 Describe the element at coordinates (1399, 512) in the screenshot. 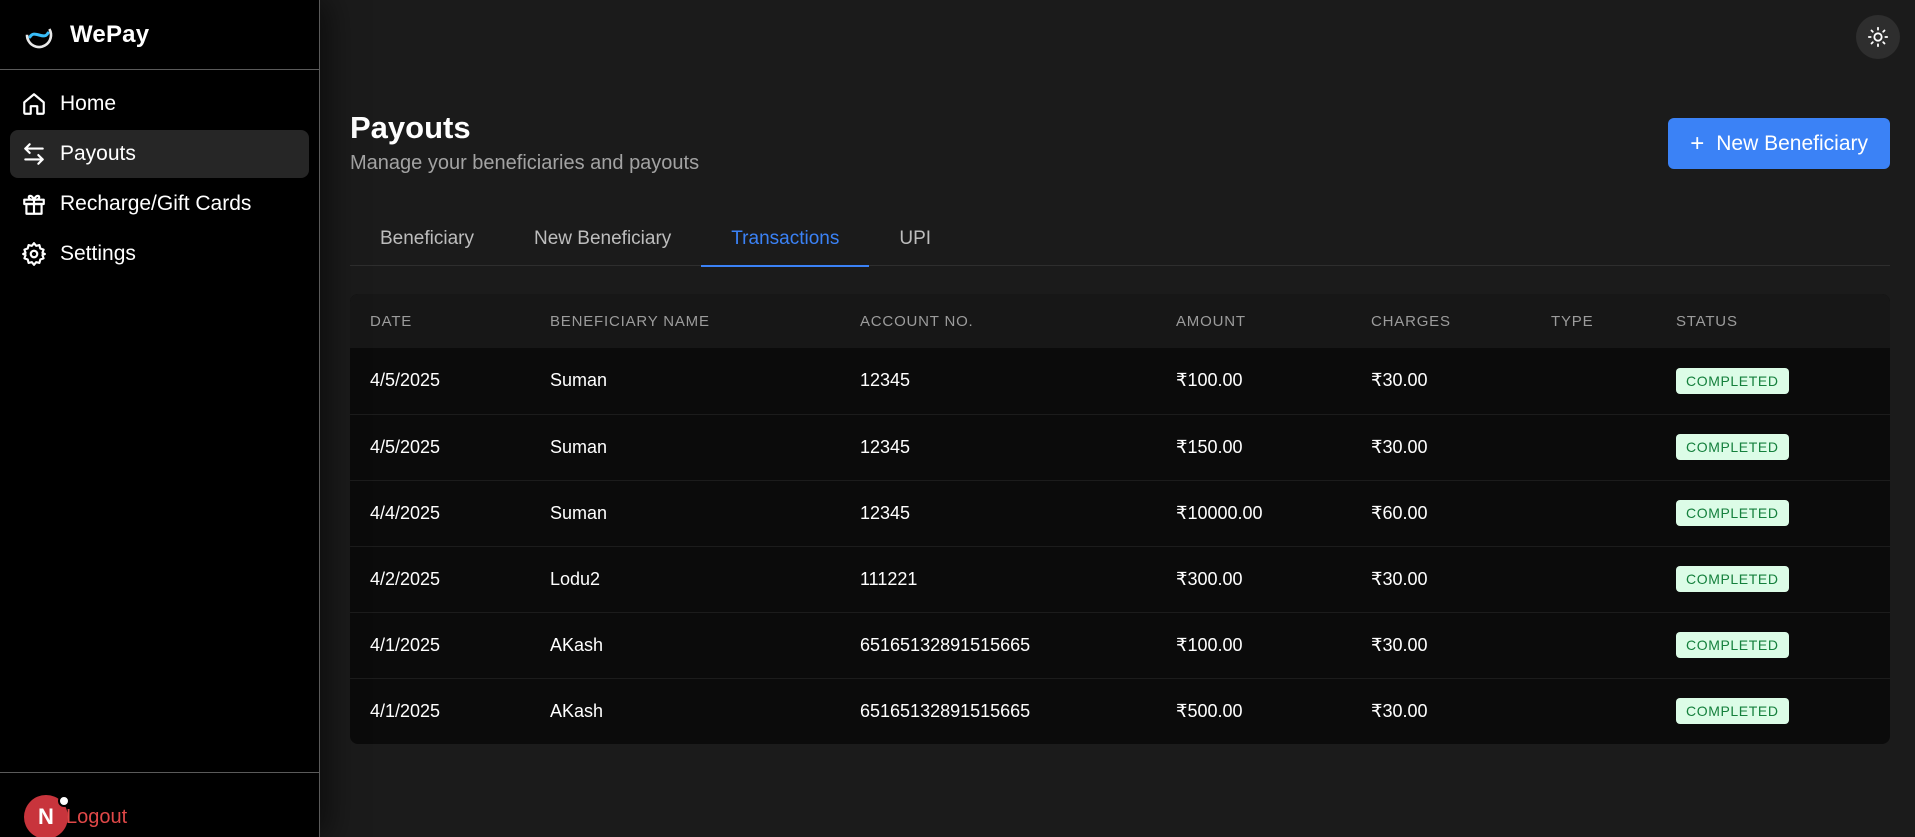

I see `cell-charges: ₹60.00` at that location.